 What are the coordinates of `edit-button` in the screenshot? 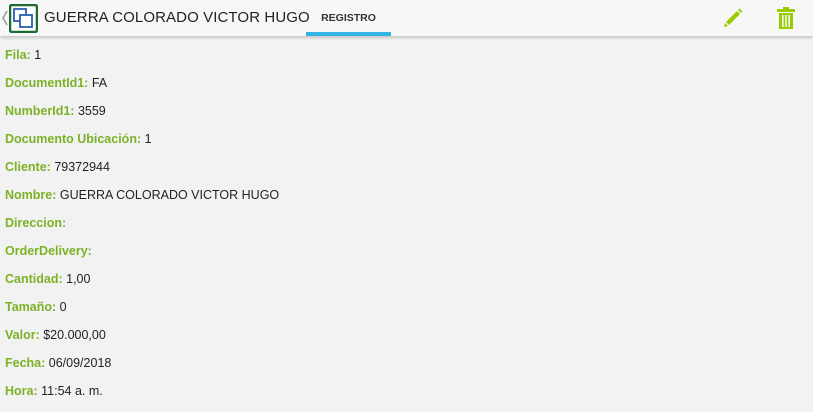 It's located at (733, 18).